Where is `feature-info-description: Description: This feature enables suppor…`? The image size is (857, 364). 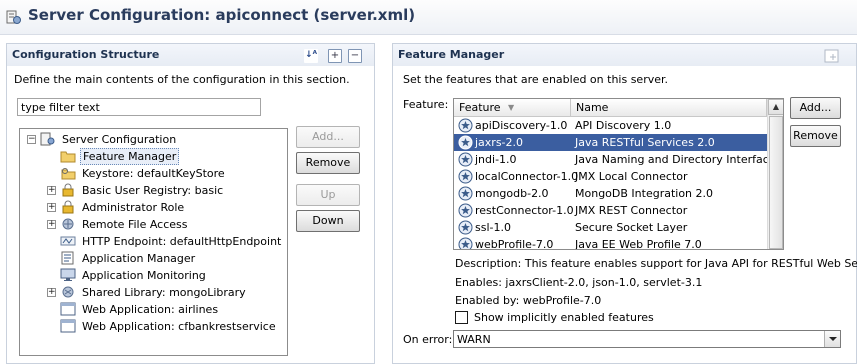 feature-info-description: Description: This feature enables suppor… is located at coordinates (656, 263).